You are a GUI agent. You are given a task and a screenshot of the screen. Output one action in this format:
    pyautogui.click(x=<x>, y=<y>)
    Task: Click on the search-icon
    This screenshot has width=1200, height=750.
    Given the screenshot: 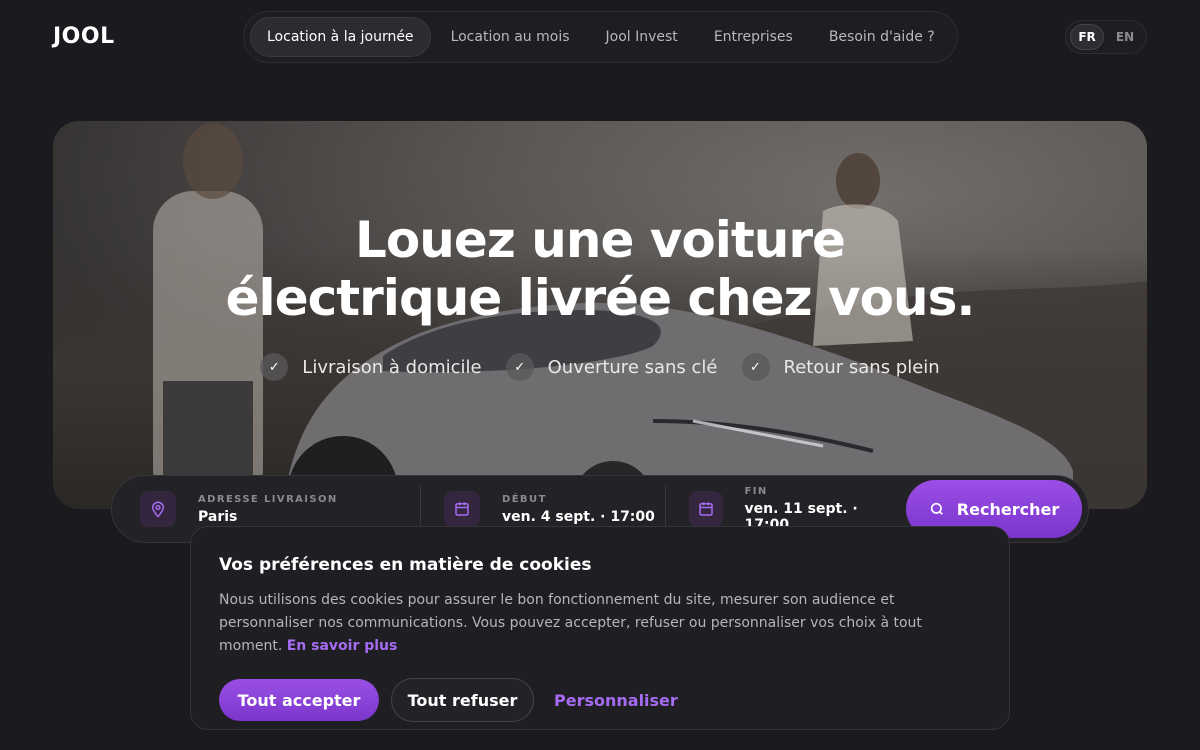 What is the action you would take?
    pyautogui.click(x=936, y=508)
    